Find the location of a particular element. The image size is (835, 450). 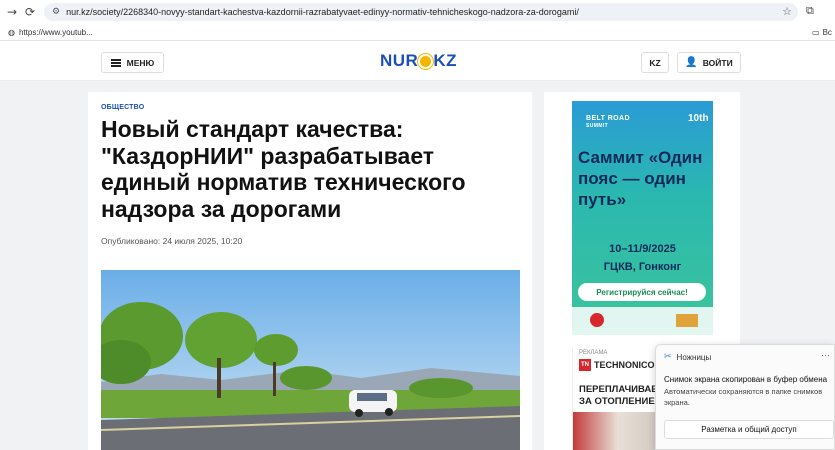

markup-share-button: Разметка и общий доступ is located at coordinates (749, 429).